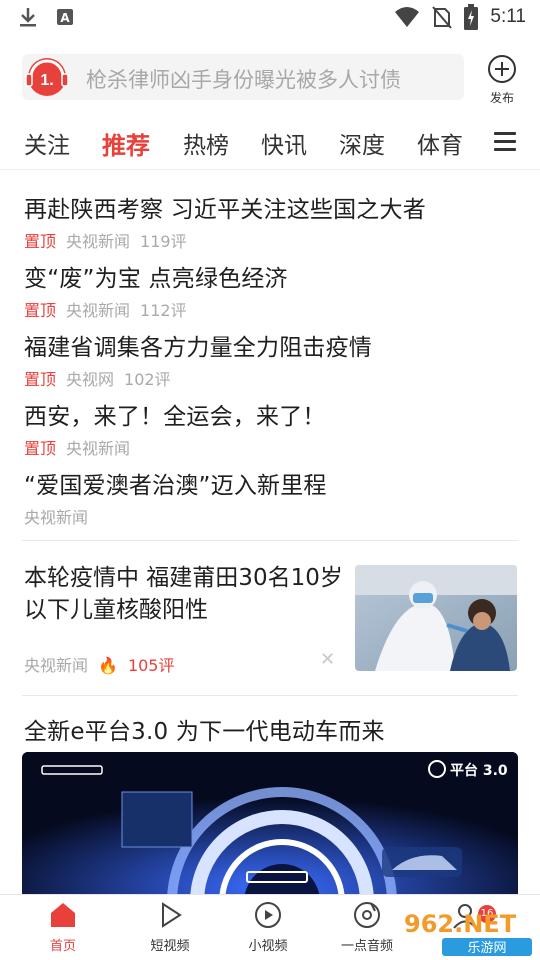 This screenshot has width=540, height=960. I want to click on audio-disc-icon, so click(367, 915).